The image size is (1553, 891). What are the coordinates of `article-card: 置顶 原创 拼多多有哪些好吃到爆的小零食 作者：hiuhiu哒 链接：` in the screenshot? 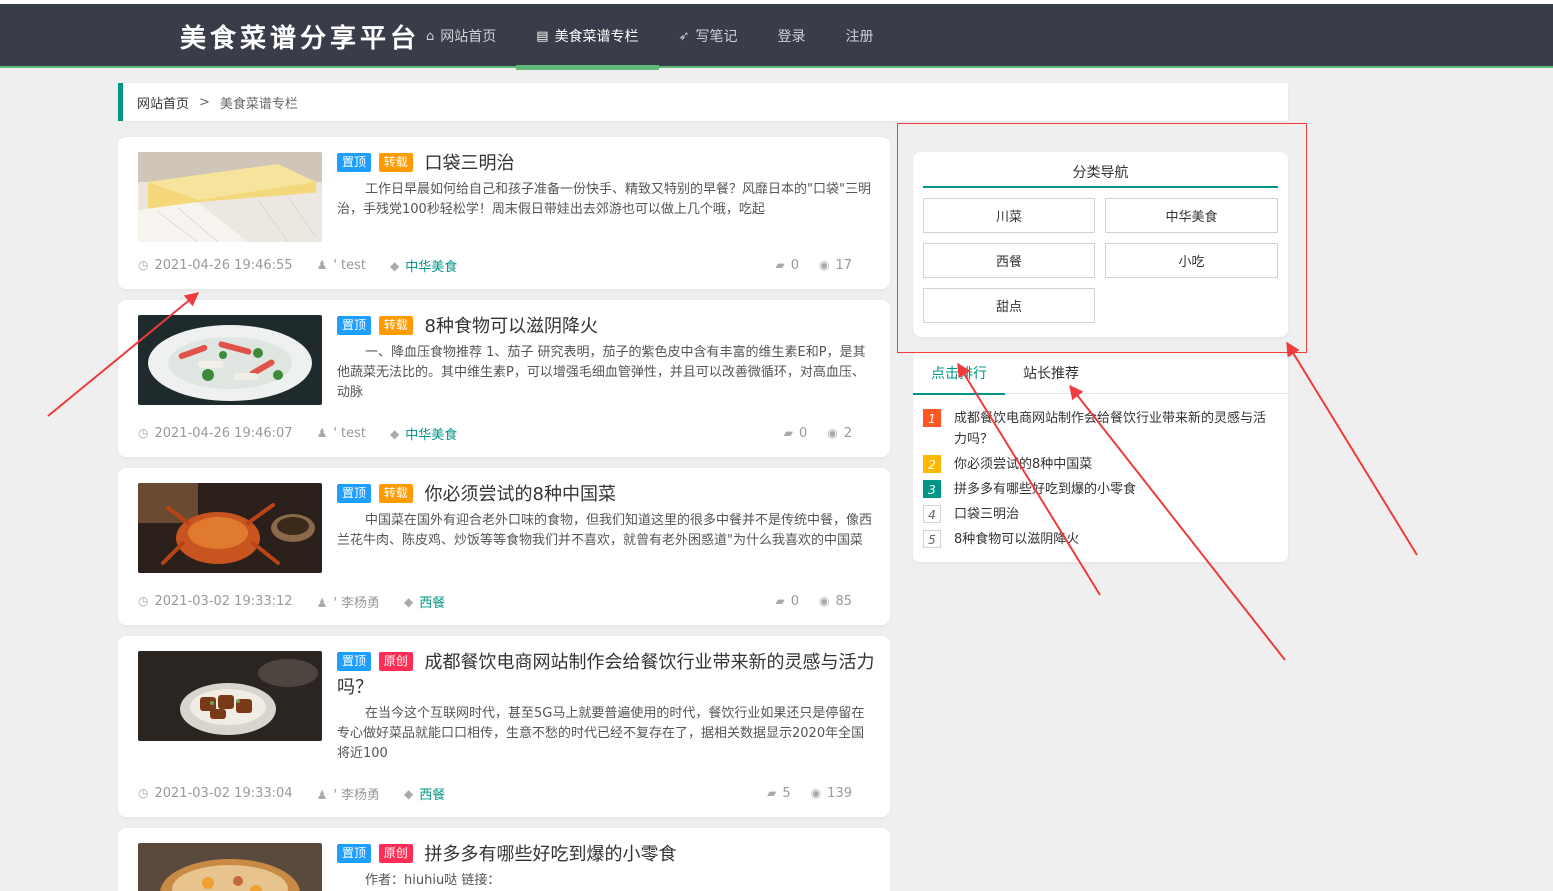 It's located at (504, 859).